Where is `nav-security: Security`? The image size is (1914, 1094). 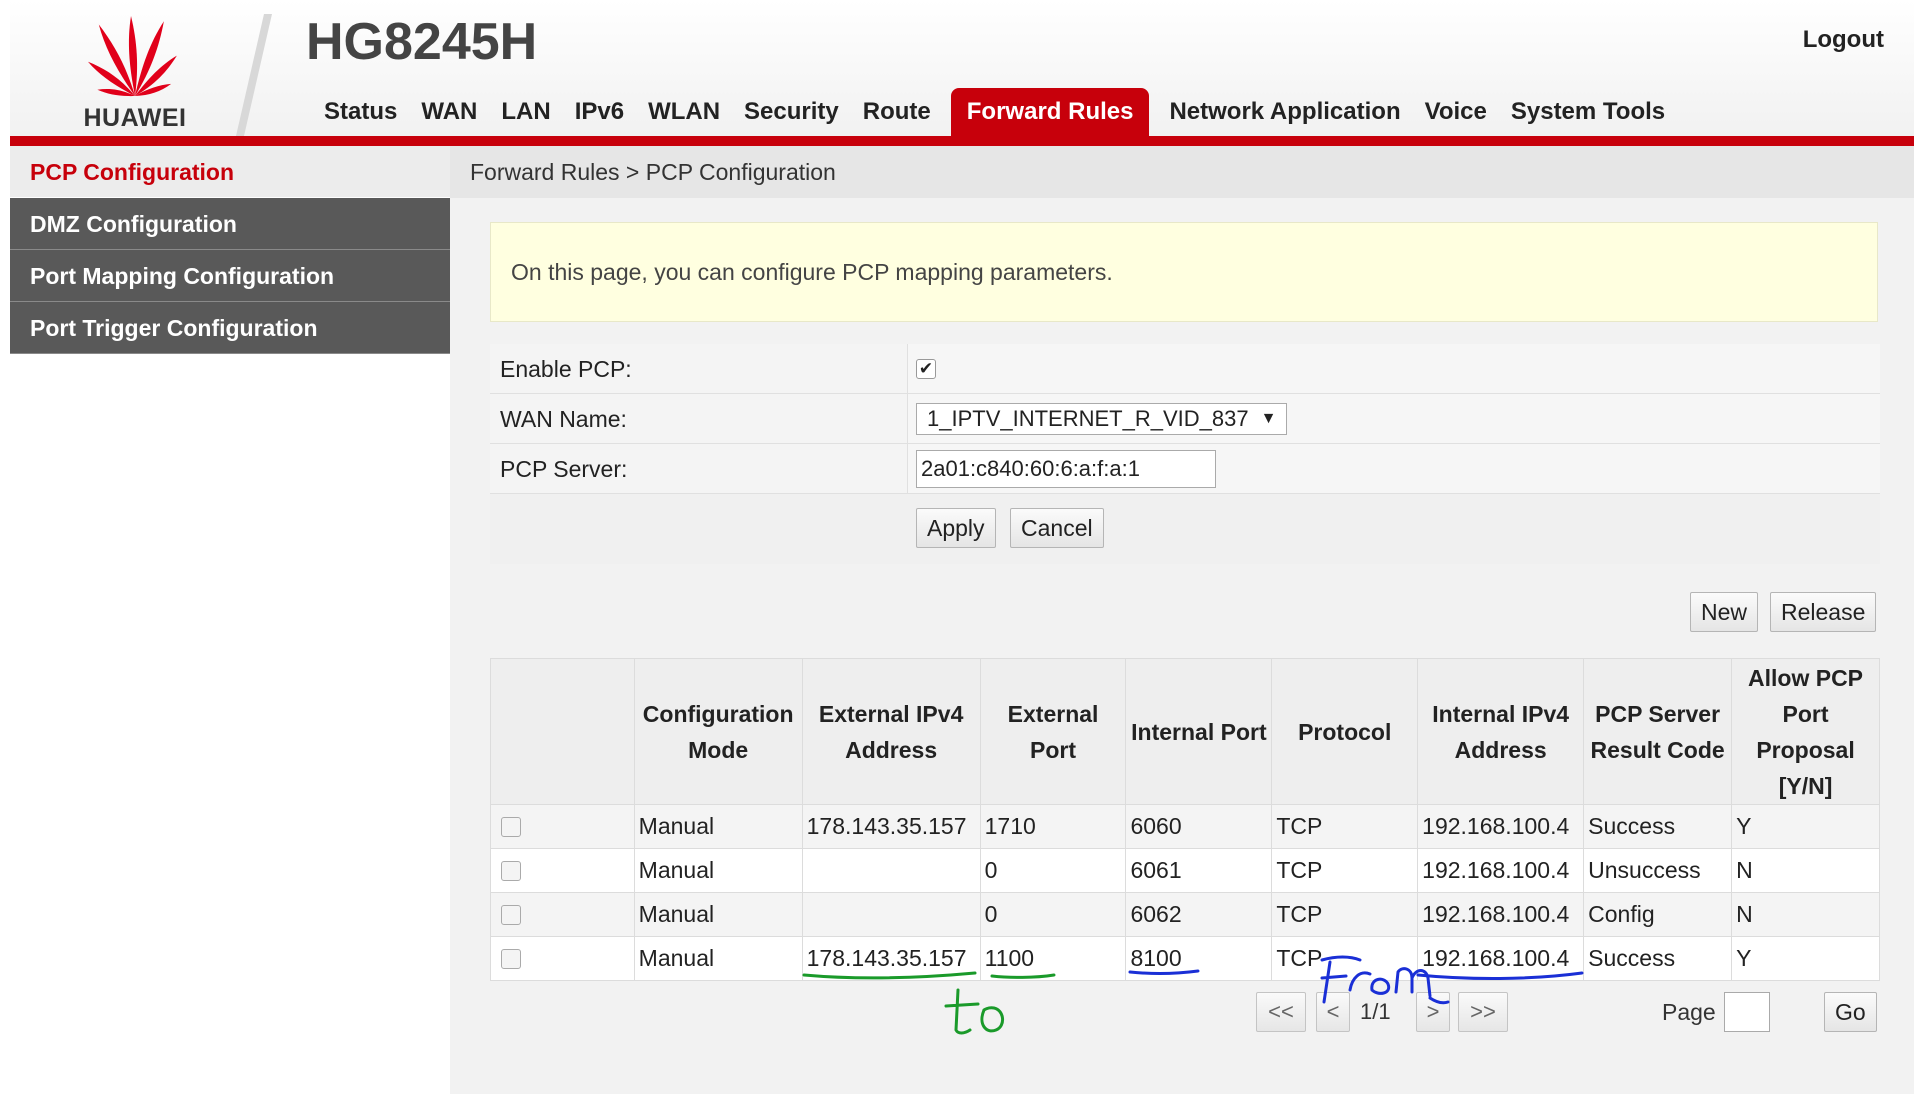 nav-security: Security is located at coordinates (791, 112).